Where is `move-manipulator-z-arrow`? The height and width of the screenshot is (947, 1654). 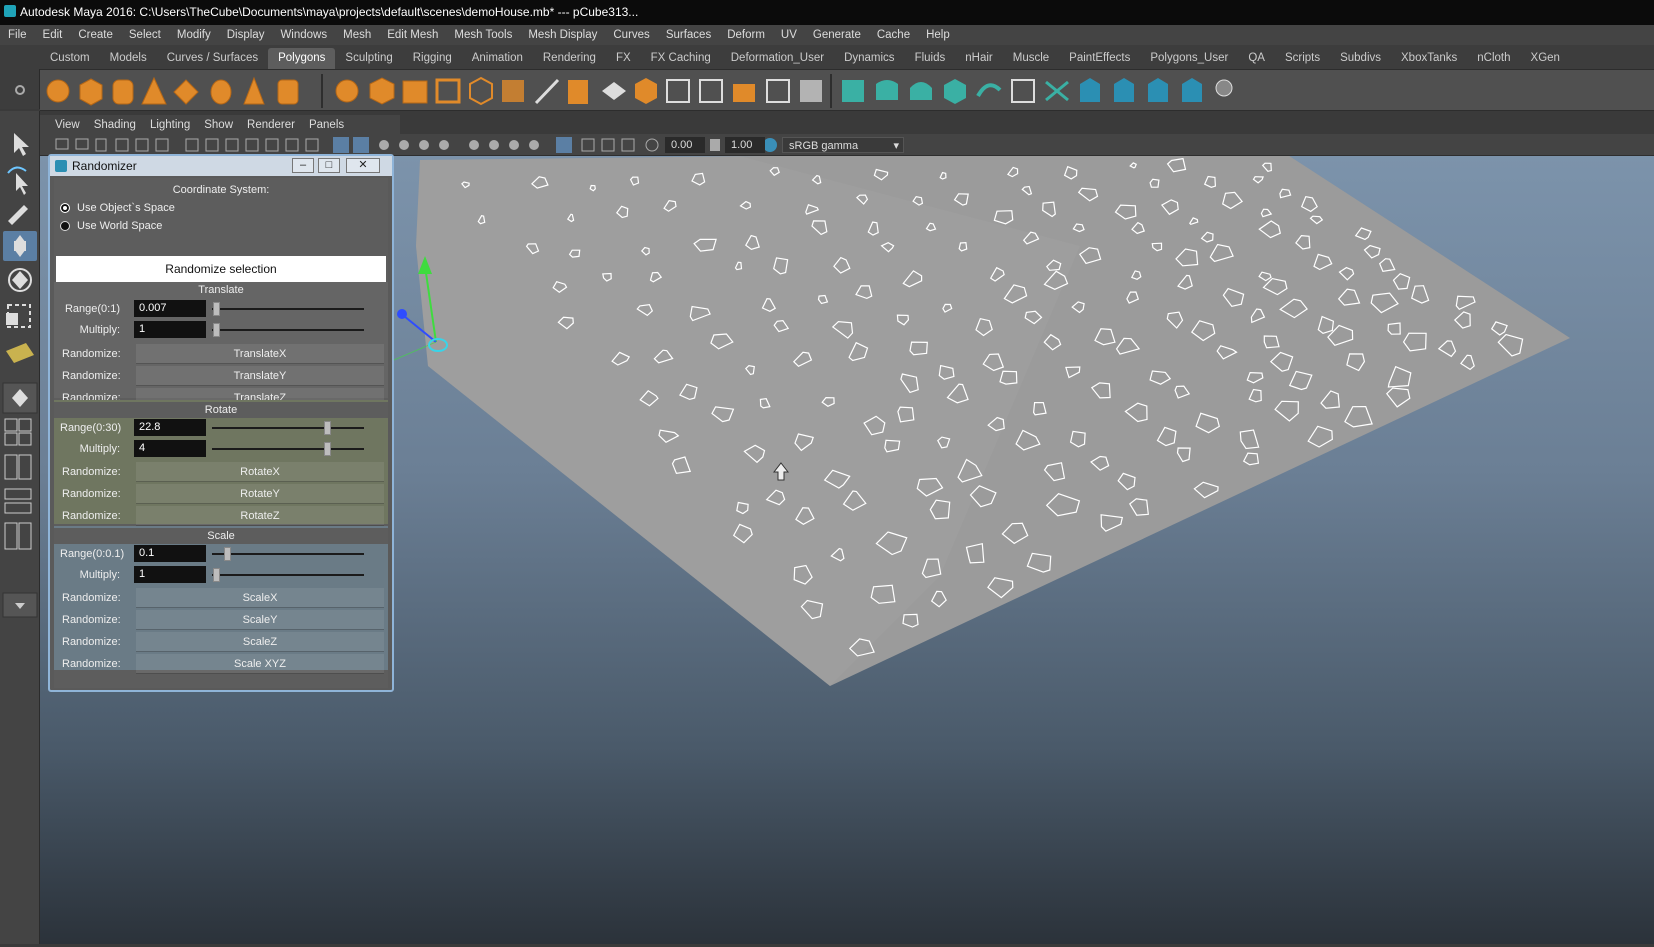
move-manipulator-z-arrow is located at coordinates (402, 314).